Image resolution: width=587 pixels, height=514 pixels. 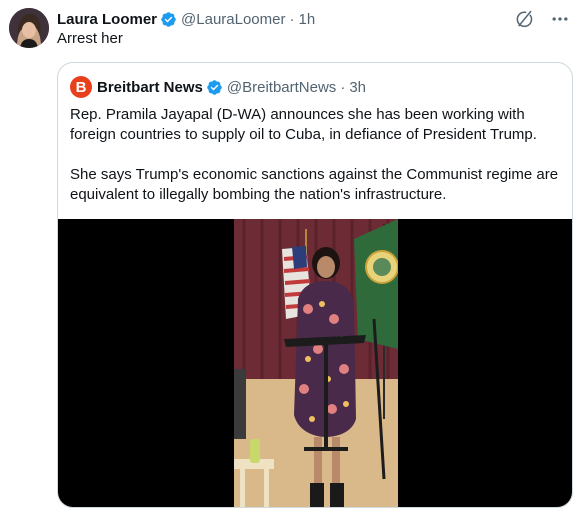 What do you see at coordinates (90, 38) in the screenshot?
I see `tweet-text: Arrest her` at bounding box center [90, 38].